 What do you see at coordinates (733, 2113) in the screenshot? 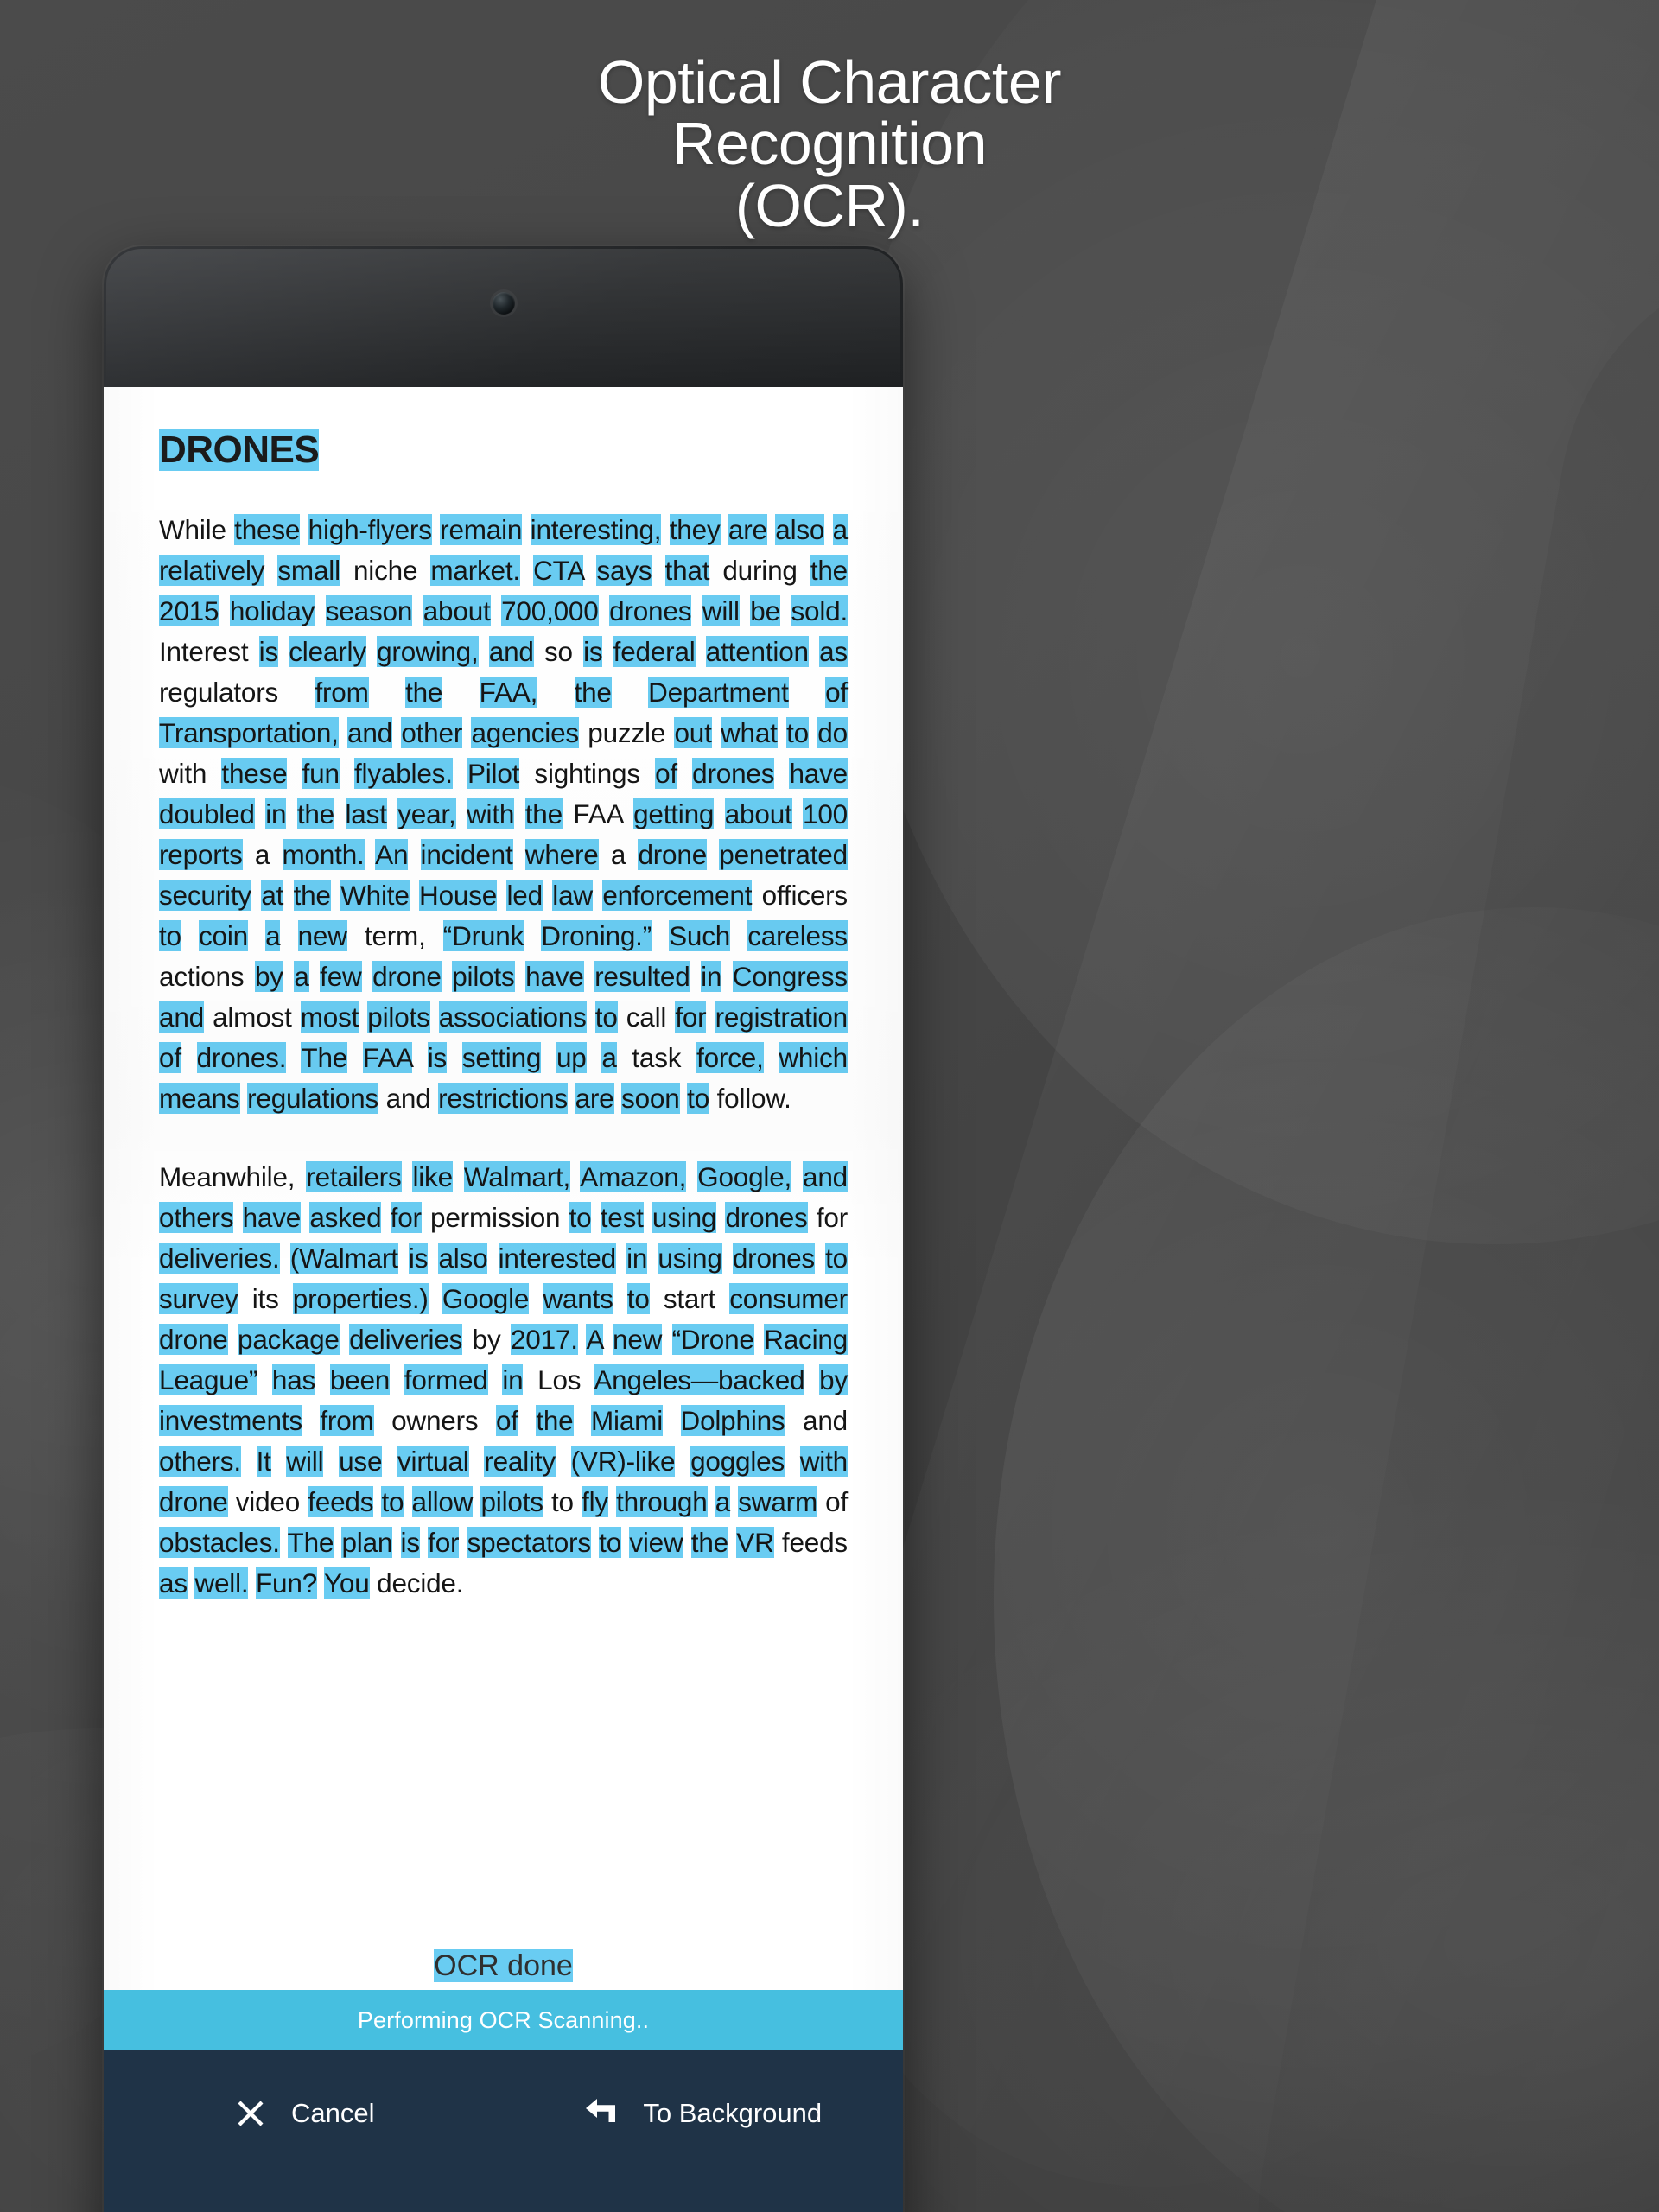
I see `to-background-button-label: To Background` at bounding box center [733, 2113].